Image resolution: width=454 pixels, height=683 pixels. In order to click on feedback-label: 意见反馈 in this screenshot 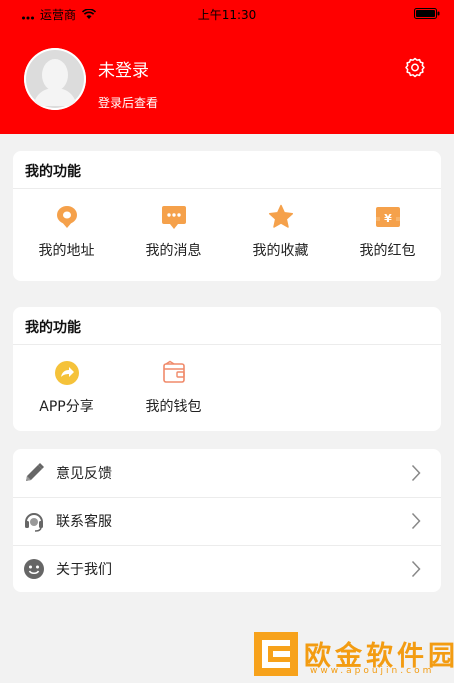, I will do `click(84, 474)`.